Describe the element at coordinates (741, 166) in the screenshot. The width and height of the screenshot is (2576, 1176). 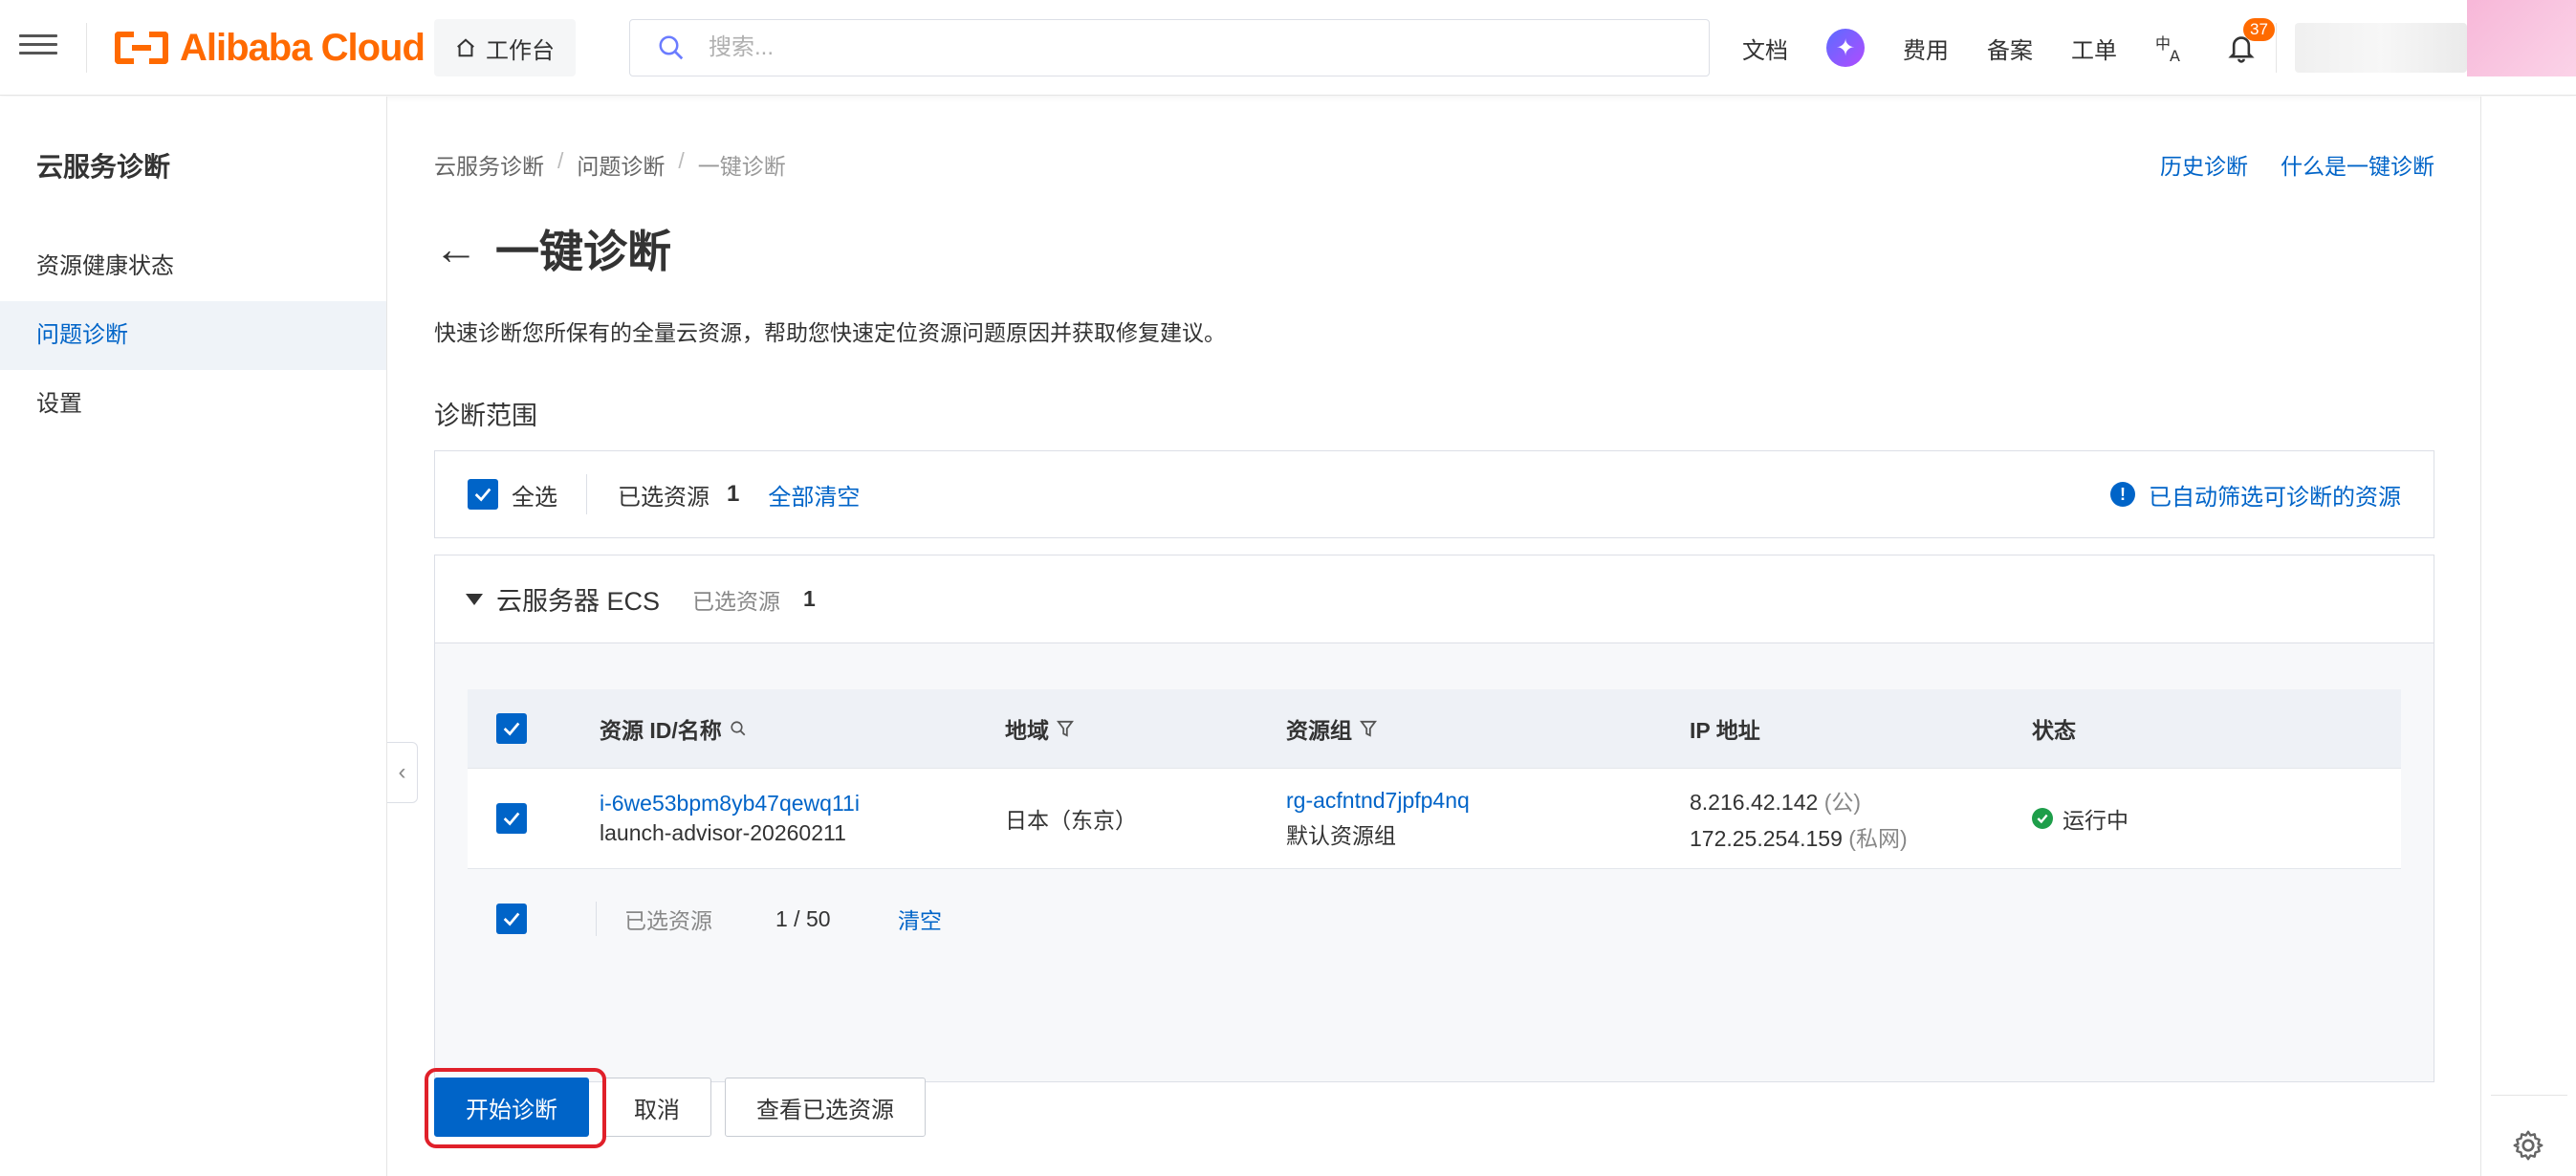
I see `breadcrumb-current: 一键诊断` at that location.